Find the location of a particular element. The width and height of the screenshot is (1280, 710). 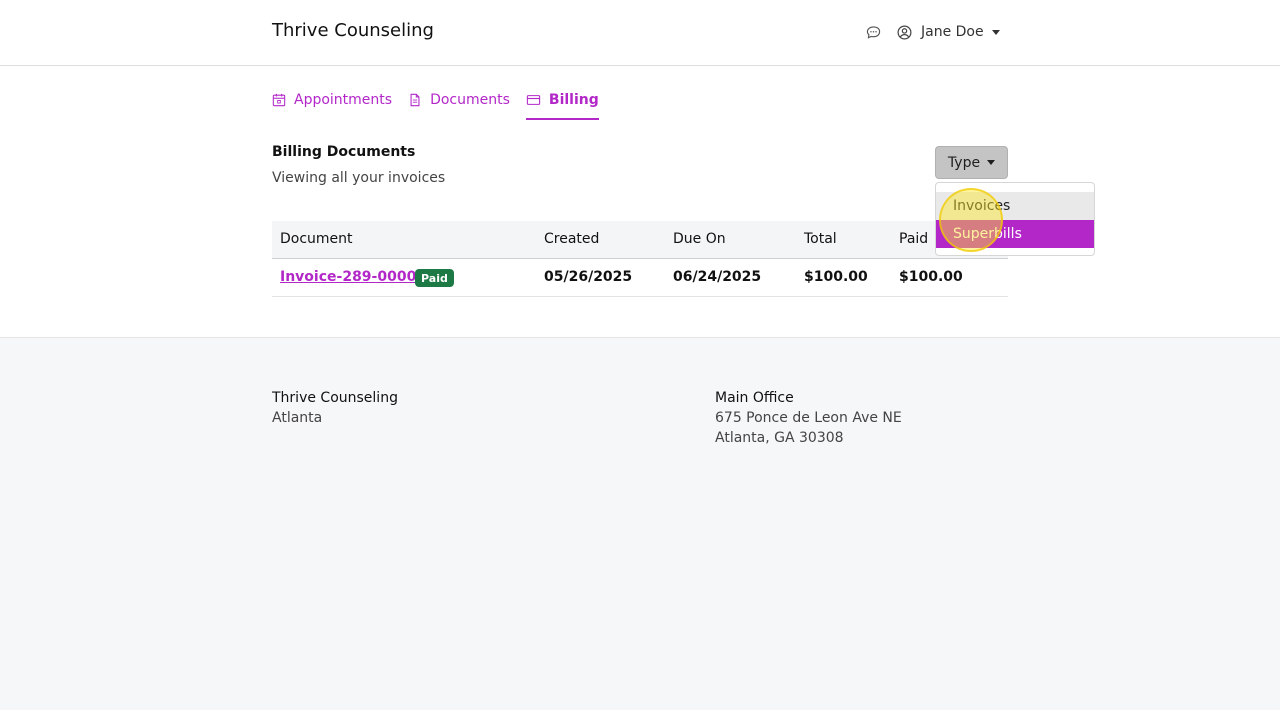

type-filter-menu: Invoices Superbills is located at coordinates (1015, 219).